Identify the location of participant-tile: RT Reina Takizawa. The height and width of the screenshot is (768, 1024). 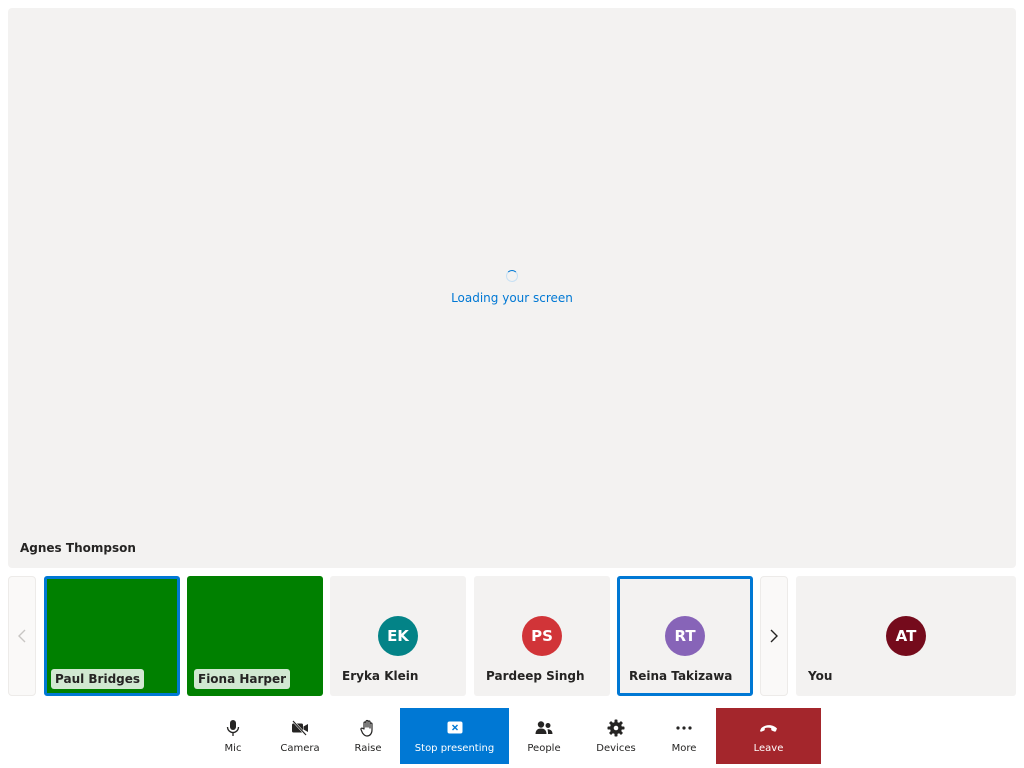
(685, 636).